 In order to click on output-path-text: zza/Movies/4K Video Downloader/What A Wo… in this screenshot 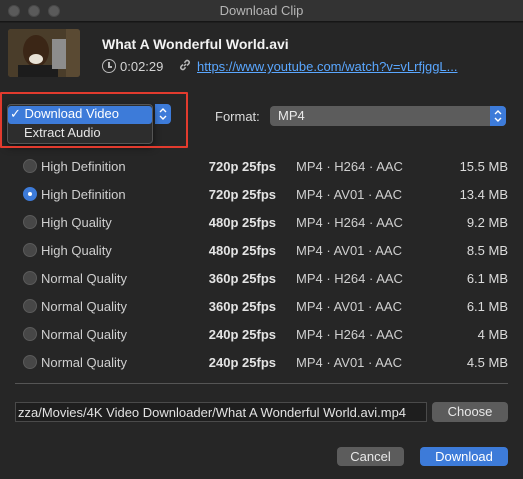, I will do `click(212, 412)`.